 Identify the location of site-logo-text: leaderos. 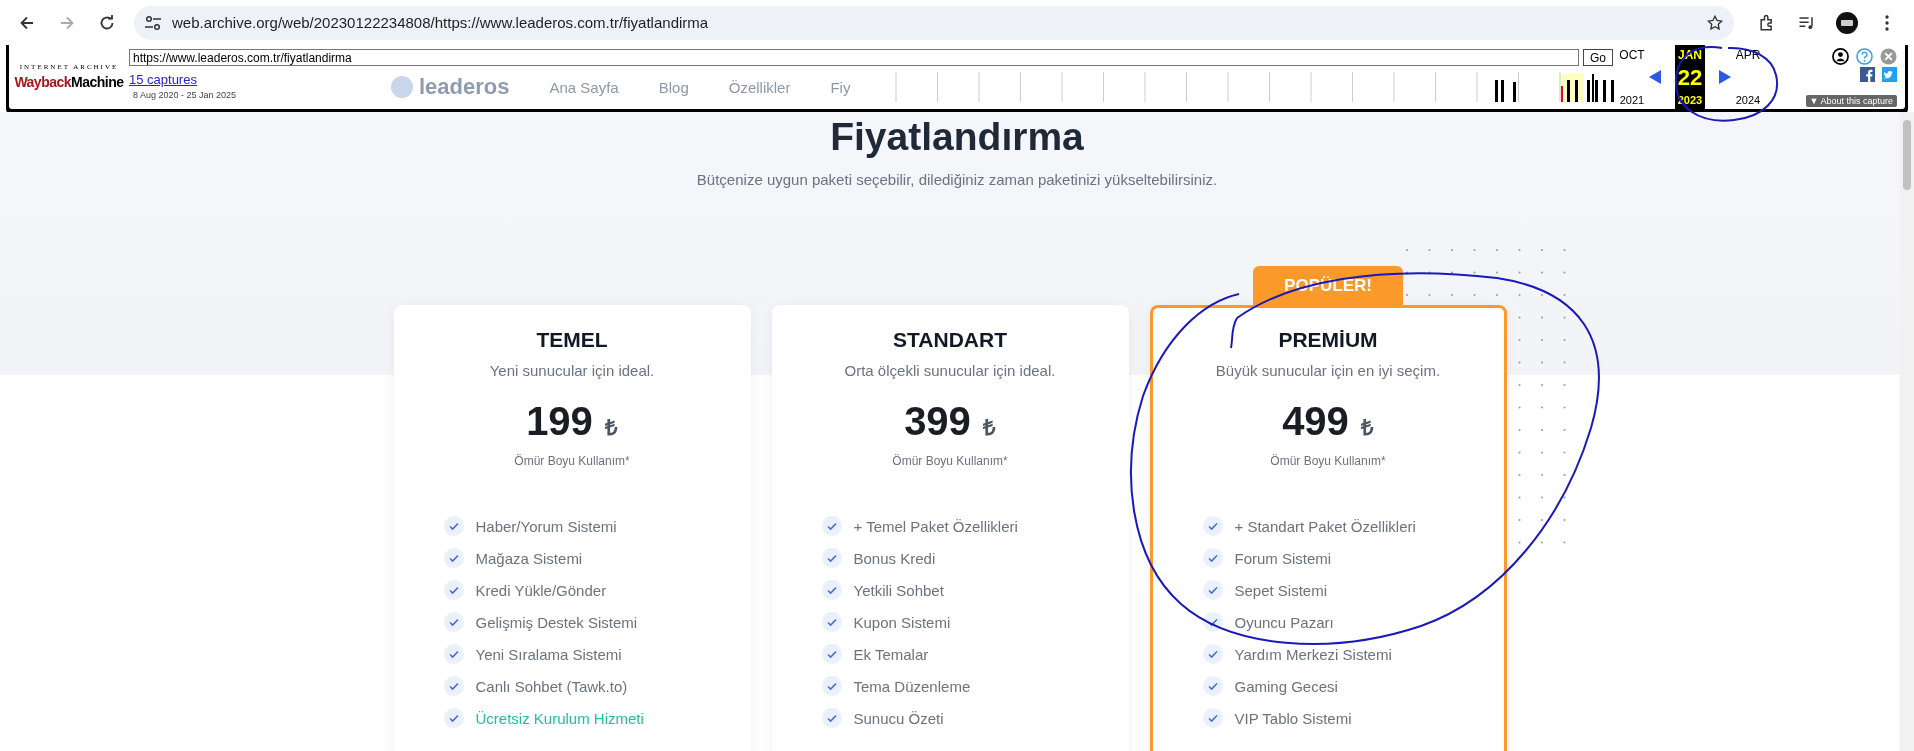
(464, 87).